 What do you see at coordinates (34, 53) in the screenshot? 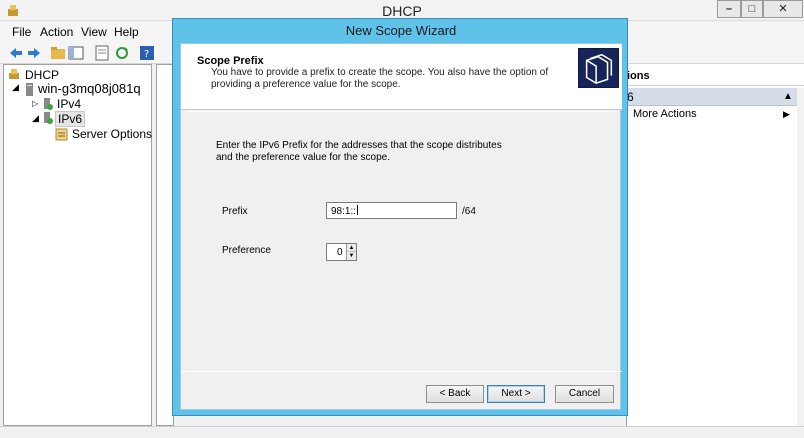
I see `forward-arrow-icon` at bounding box center [34, 53].